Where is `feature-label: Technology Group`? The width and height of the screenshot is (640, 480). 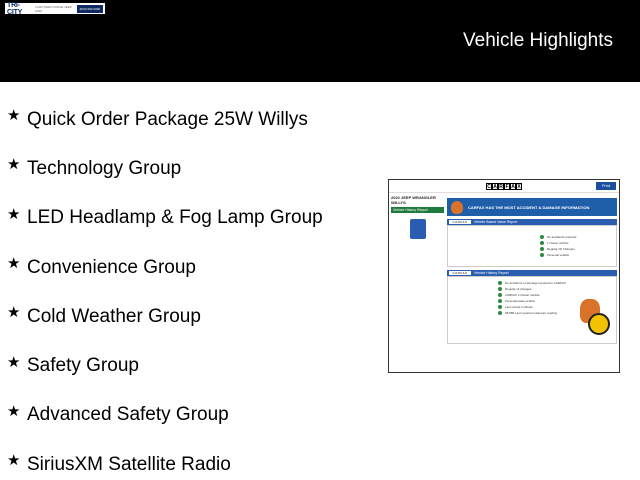
feature-label: Technology Group is located at coordinates (104, 168).